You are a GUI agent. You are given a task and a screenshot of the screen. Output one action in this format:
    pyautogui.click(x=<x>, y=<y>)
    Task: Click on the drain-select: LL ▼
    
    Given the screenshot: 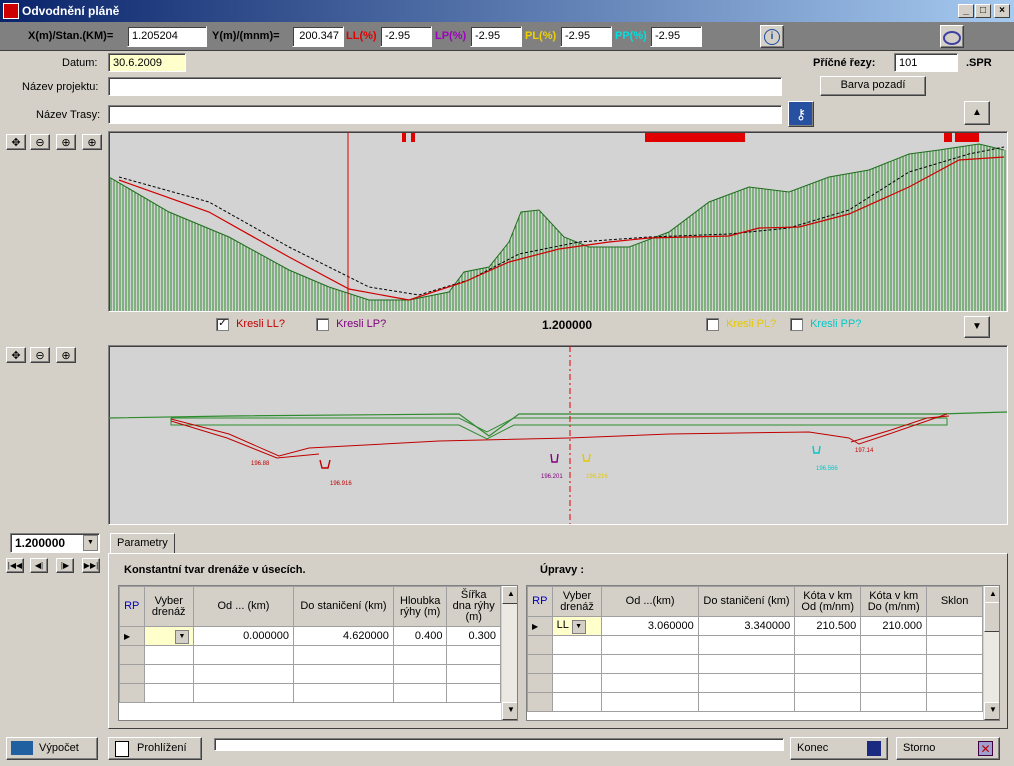 What is the action you would take?
    pyautogui.click(x=577, y=626)
    